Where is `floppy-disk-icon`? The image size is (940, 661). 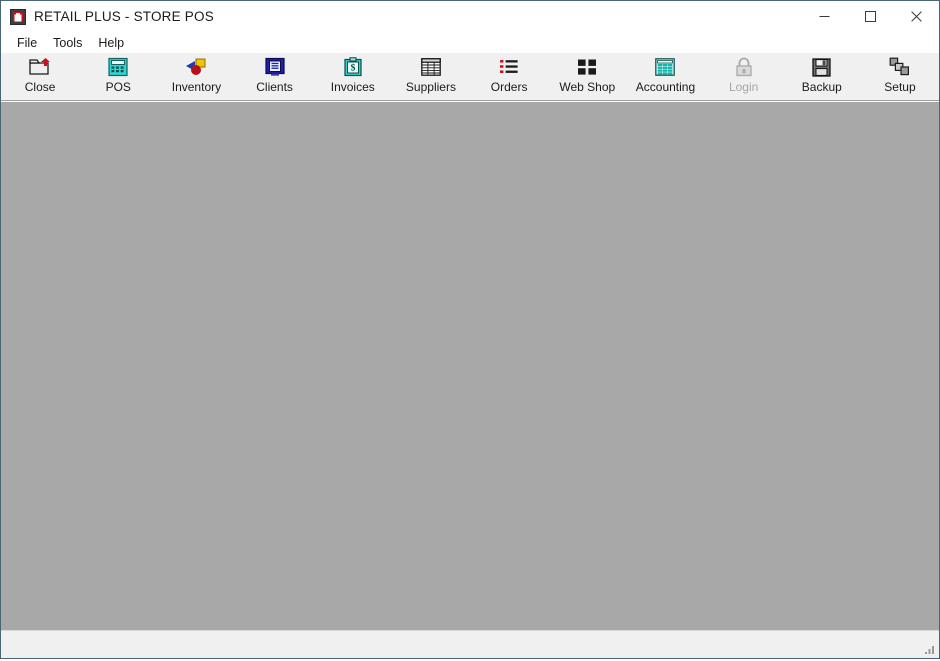 floppy-disk-icon is located at coordinates (822, 67).